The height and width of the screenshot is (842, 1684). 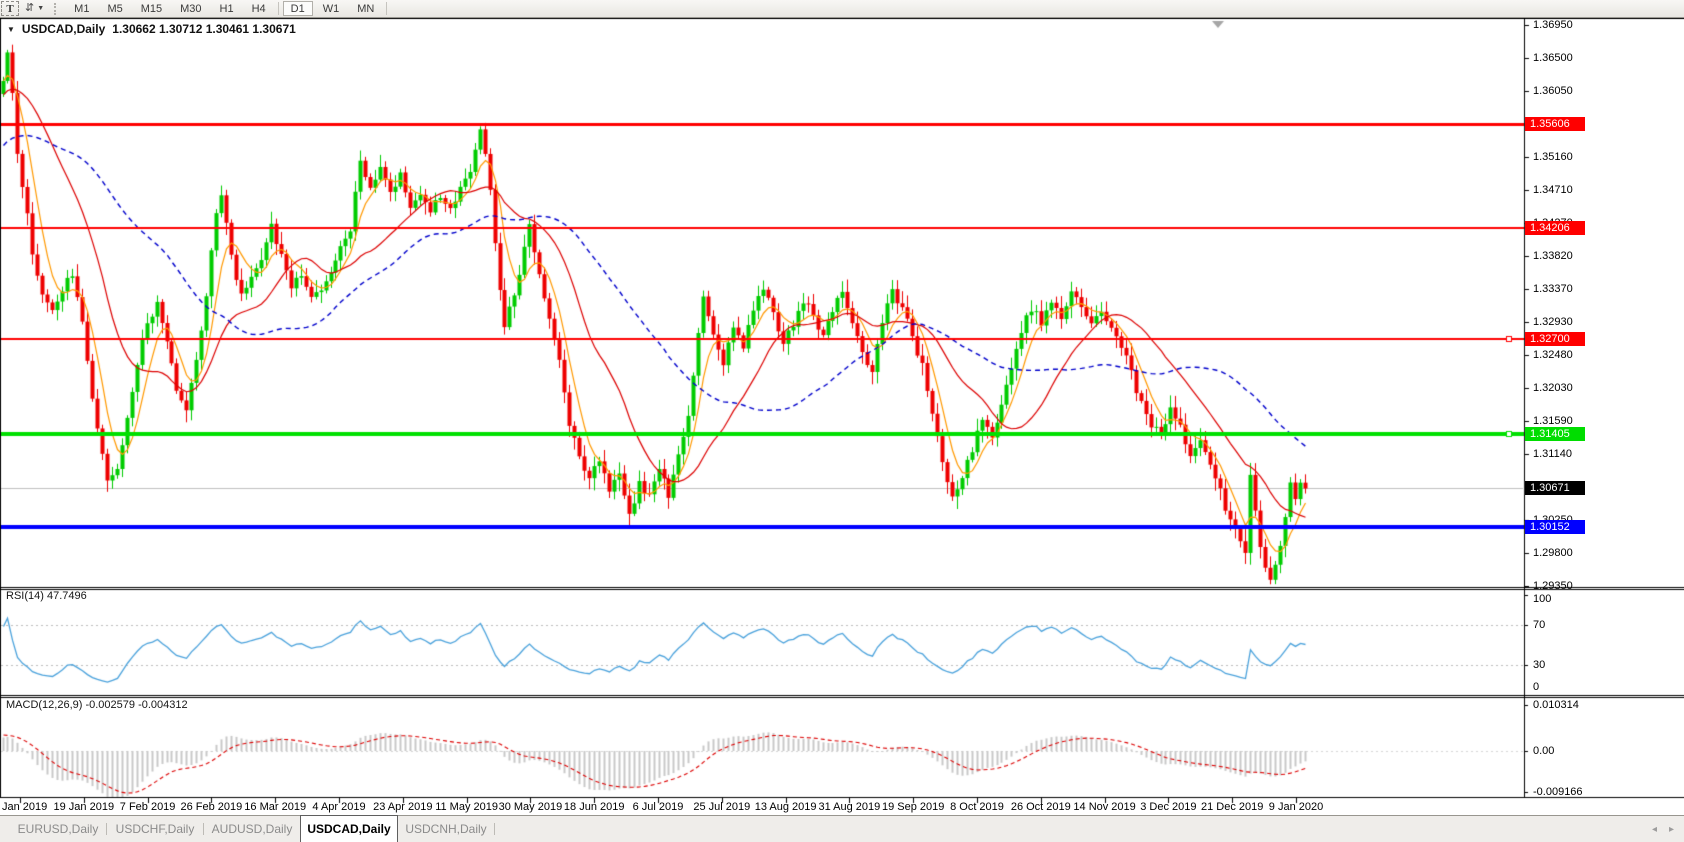 What do you see at coordinates (1539, 665) in the screenshot?
I see `rsi-level-label: 30` at bounding box center [1539, 665].